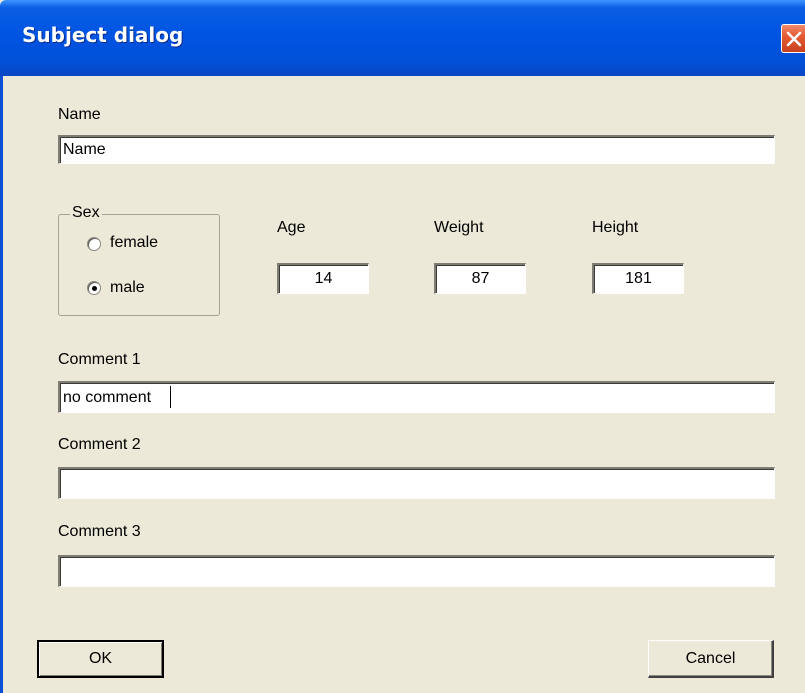  Describe the element at coordinates (459, 227) in the screenshot. I see `weight-label: Weight` at that location.